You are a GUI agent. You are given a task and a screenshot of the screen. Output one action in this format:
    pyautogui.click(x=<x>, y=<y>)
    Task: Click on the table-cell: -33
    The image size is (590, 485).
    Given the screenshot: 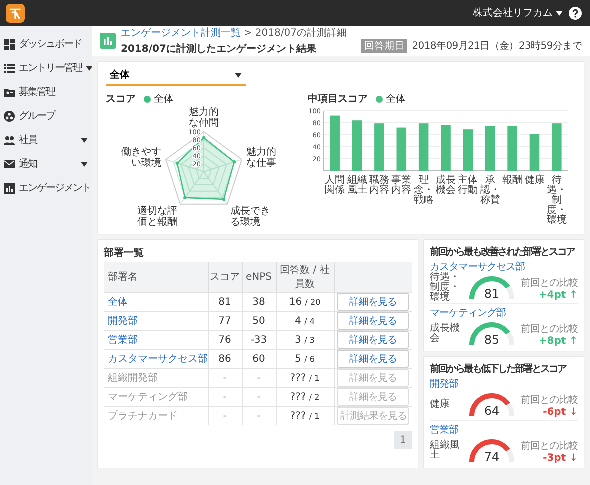 What is the action you would take?
    pyautogui.click(x=259, y=340)
    